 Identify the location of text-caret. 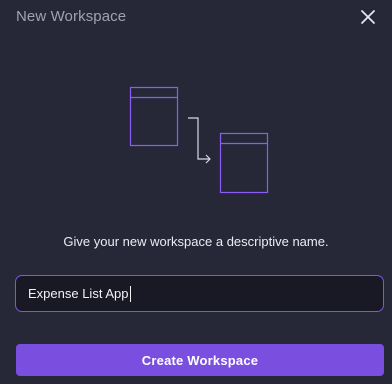
(131, 293).